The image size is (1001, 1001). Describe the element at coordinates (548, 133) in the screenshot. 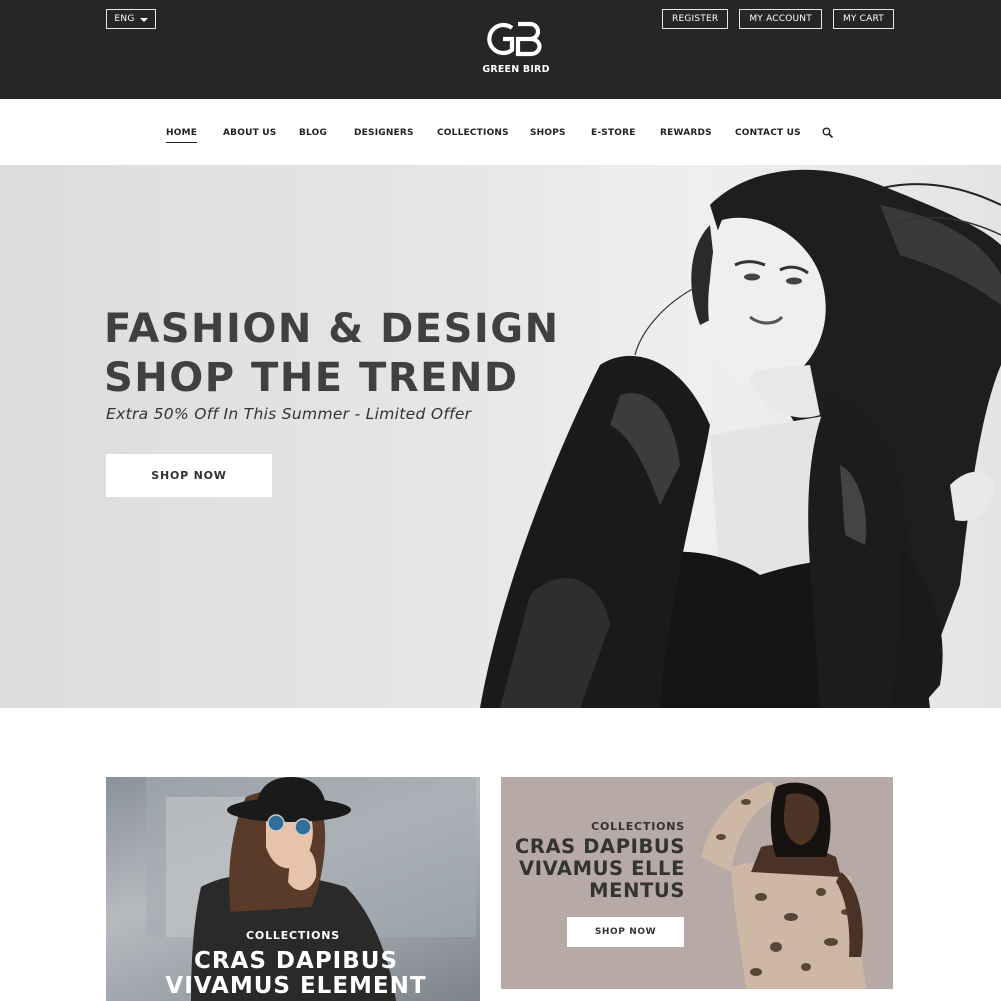

I see `nav-item-shops: SHOPS` at that location.